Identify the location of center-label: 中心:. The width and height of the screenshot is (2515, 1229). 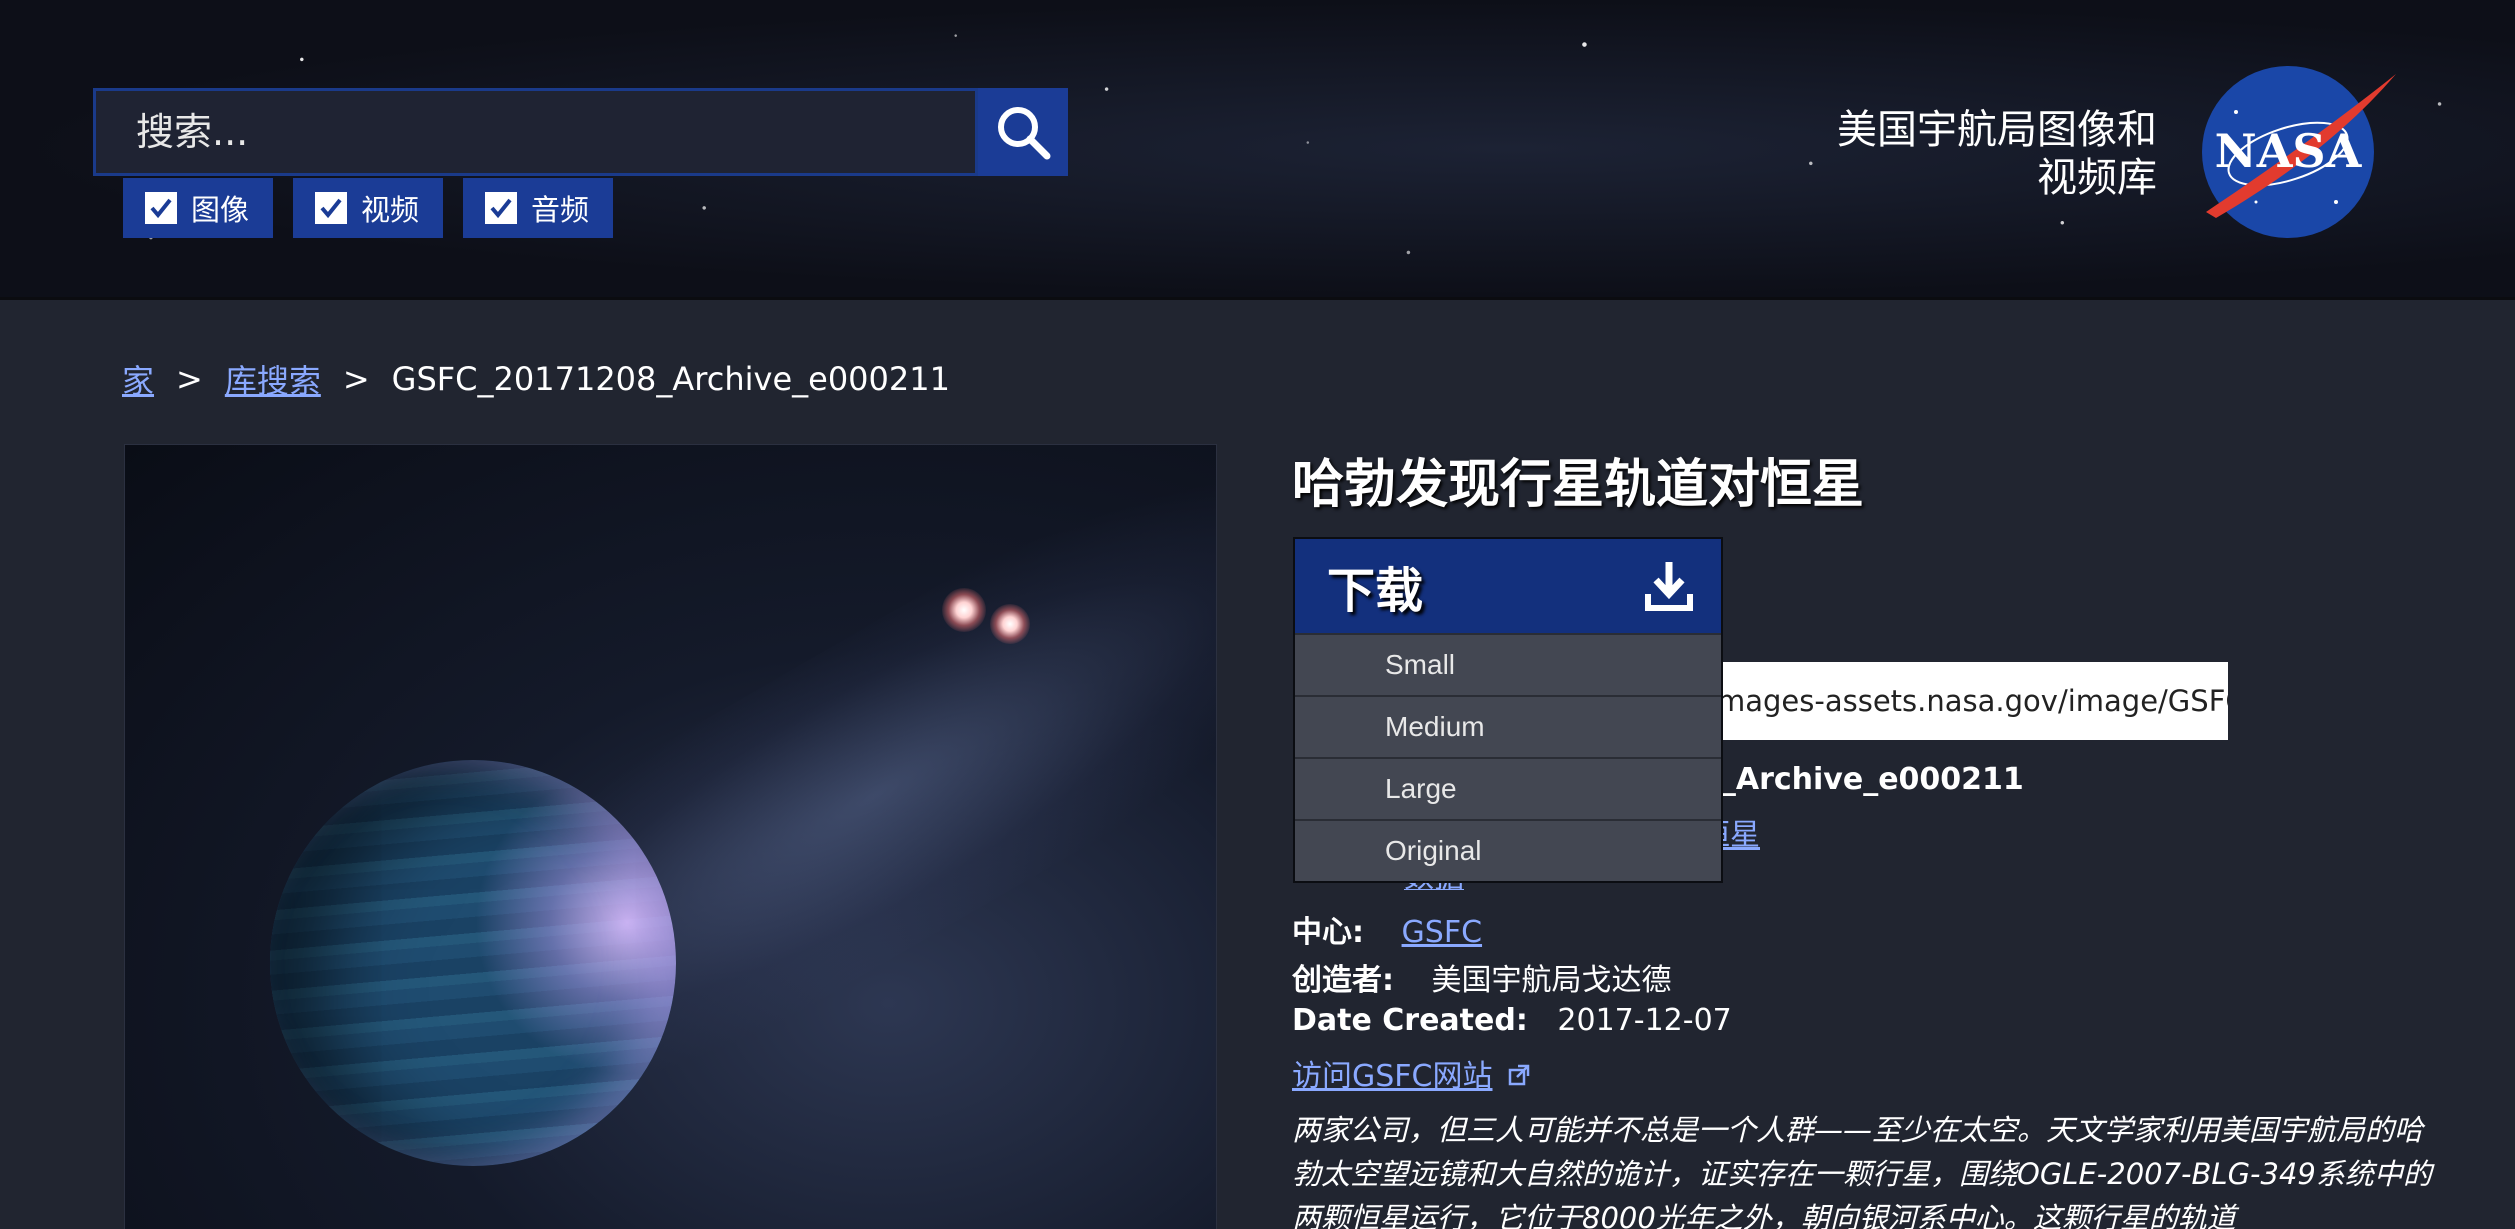
(1328, 932).